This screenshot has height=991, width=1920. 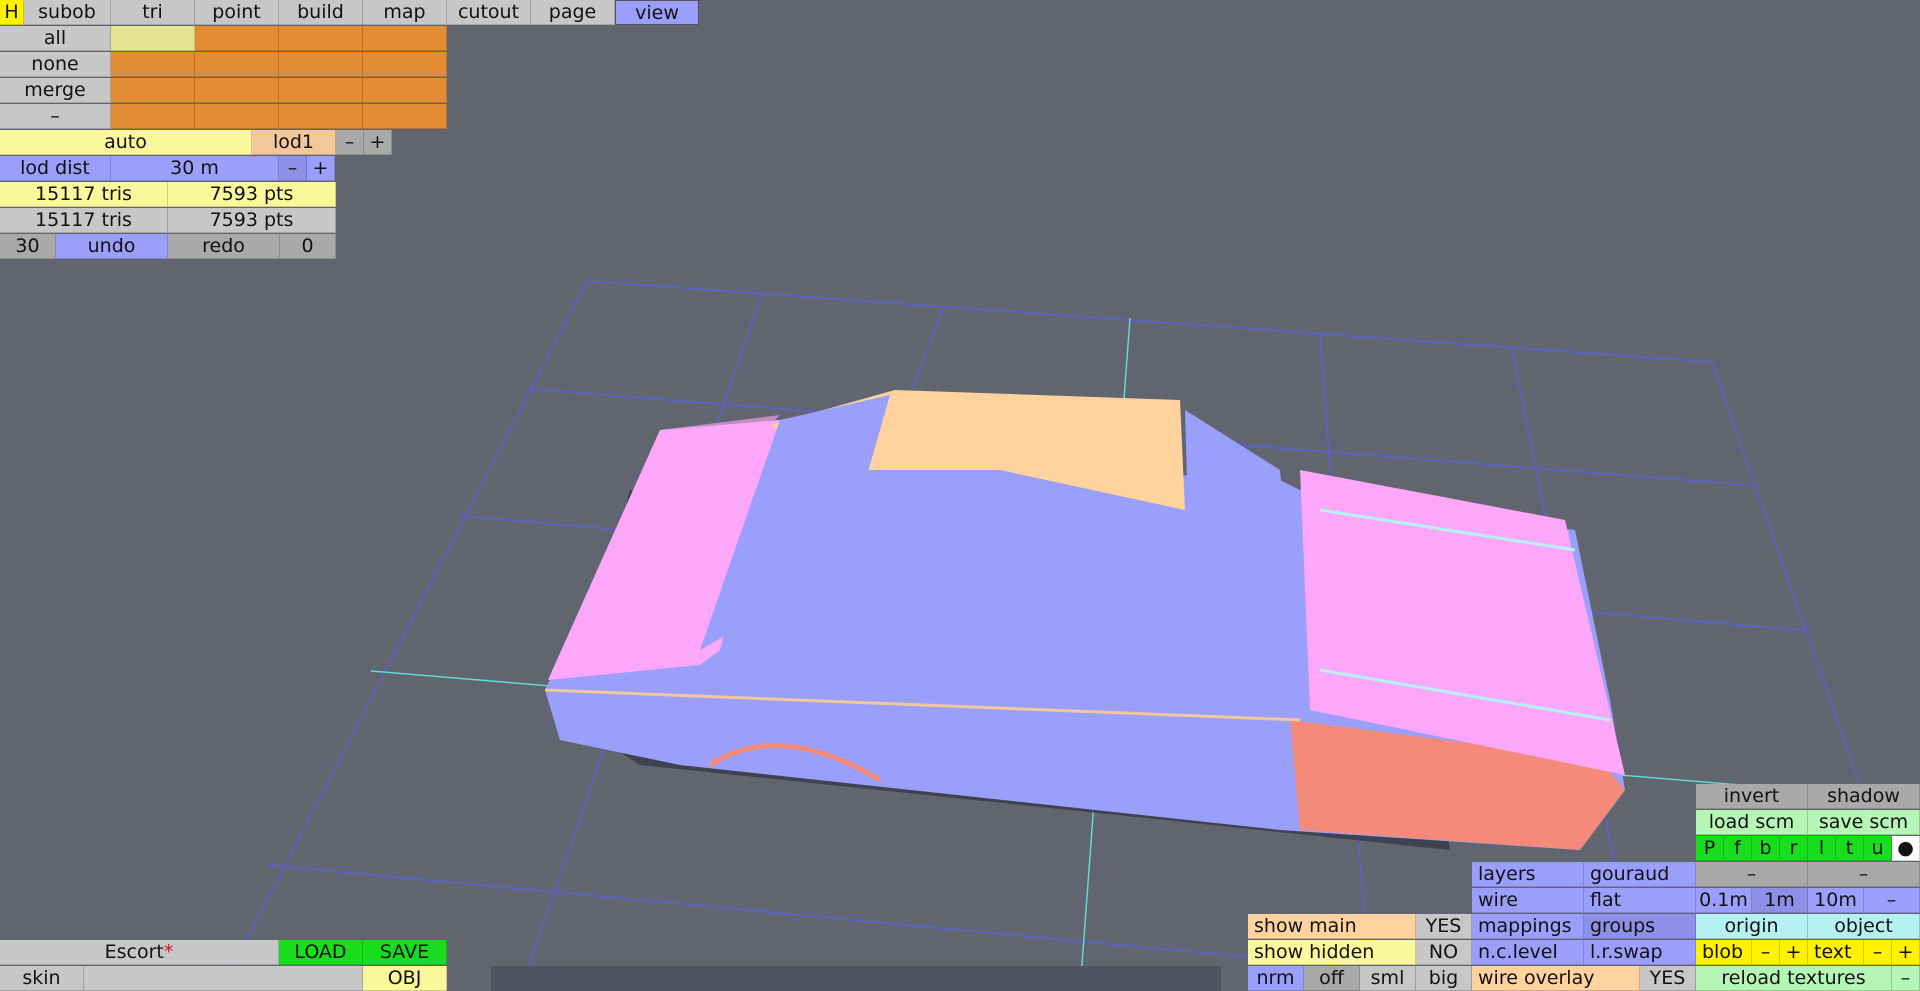 I want to click on point-count: 7593 pts, so click(x=252, y=194).